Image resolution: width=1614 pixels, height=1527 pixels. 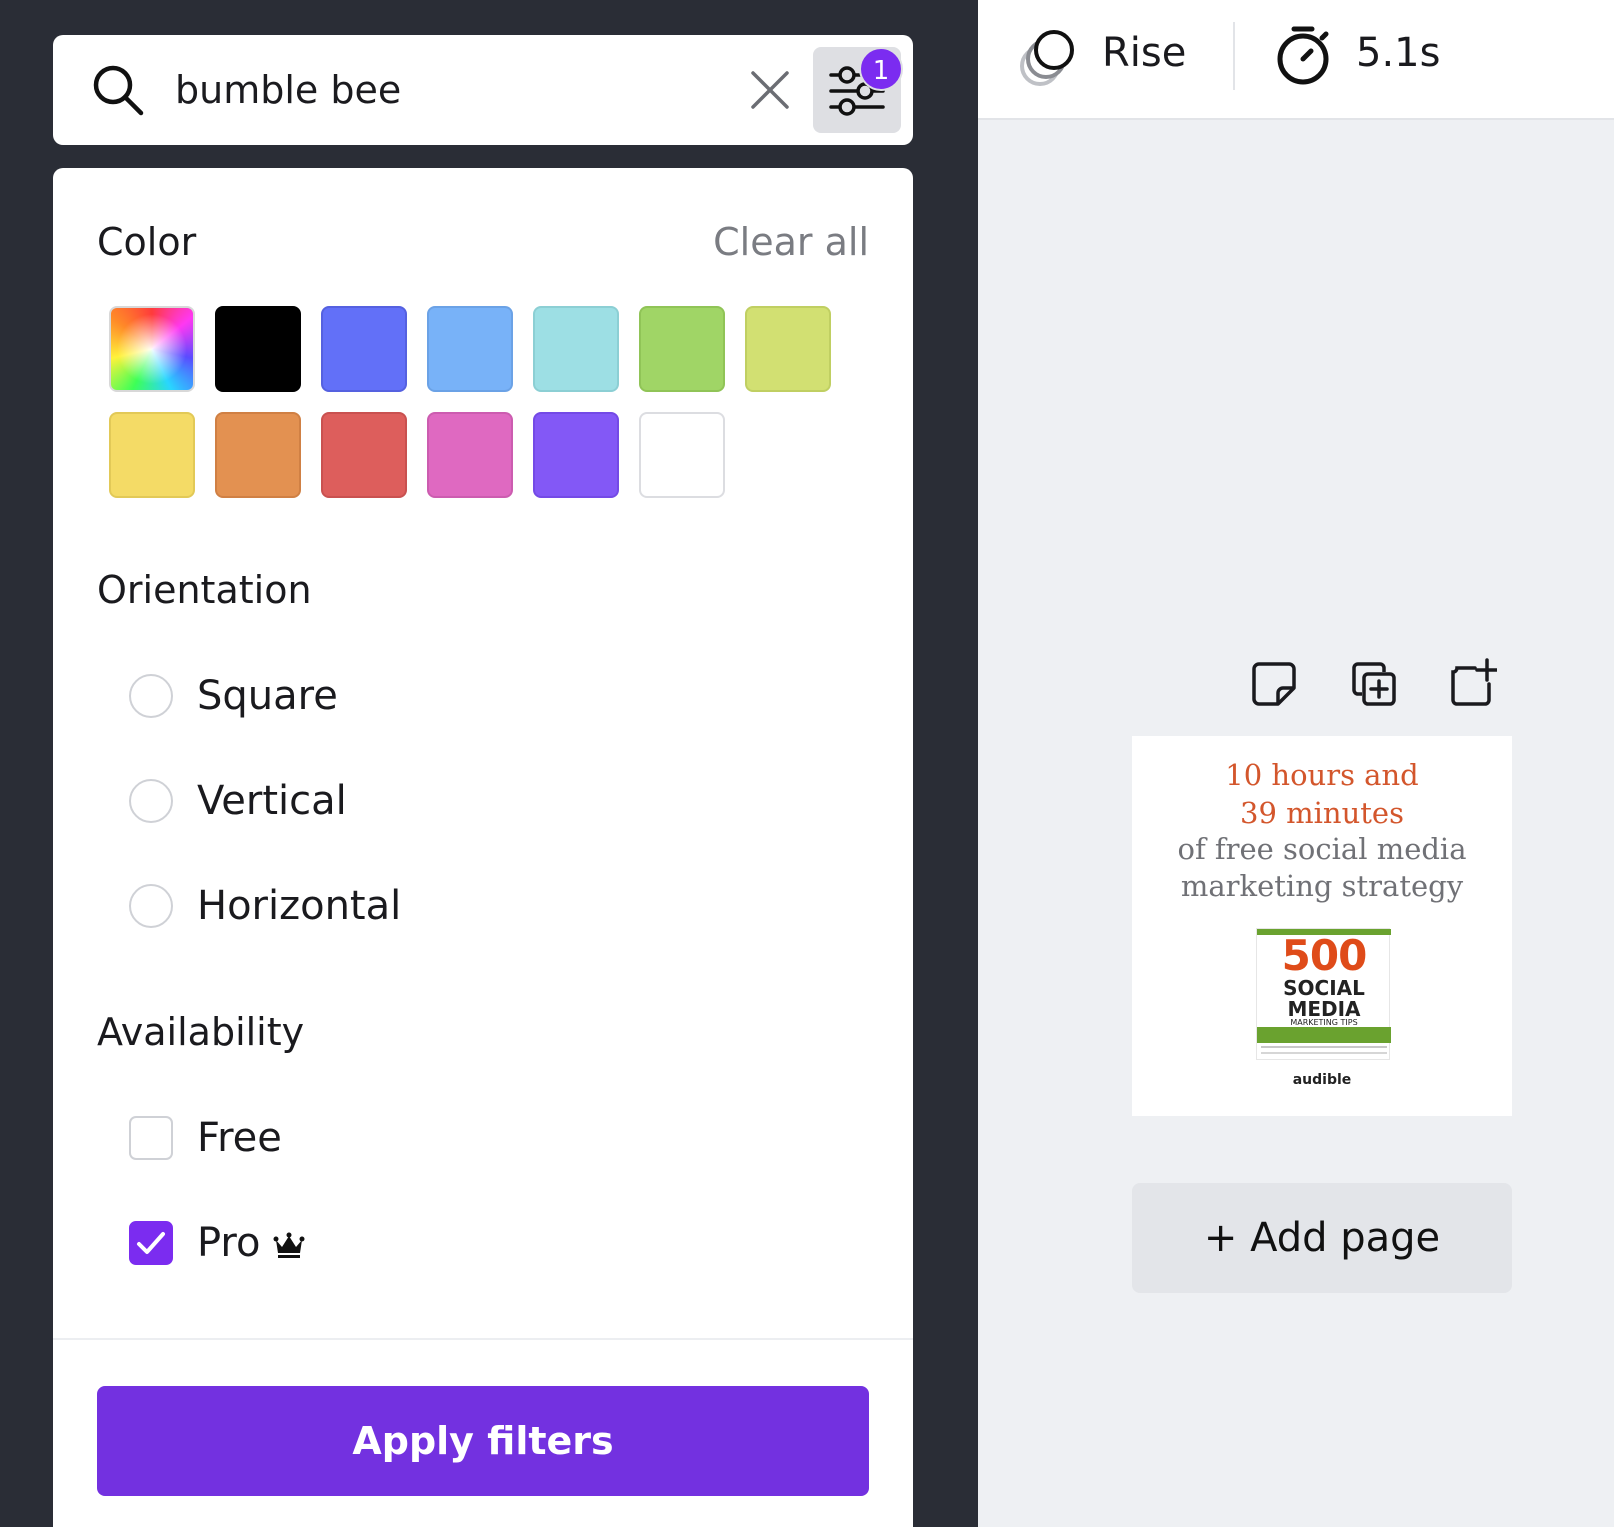 I want to click on color-swatch-yellow, so click(x=152, y=455).